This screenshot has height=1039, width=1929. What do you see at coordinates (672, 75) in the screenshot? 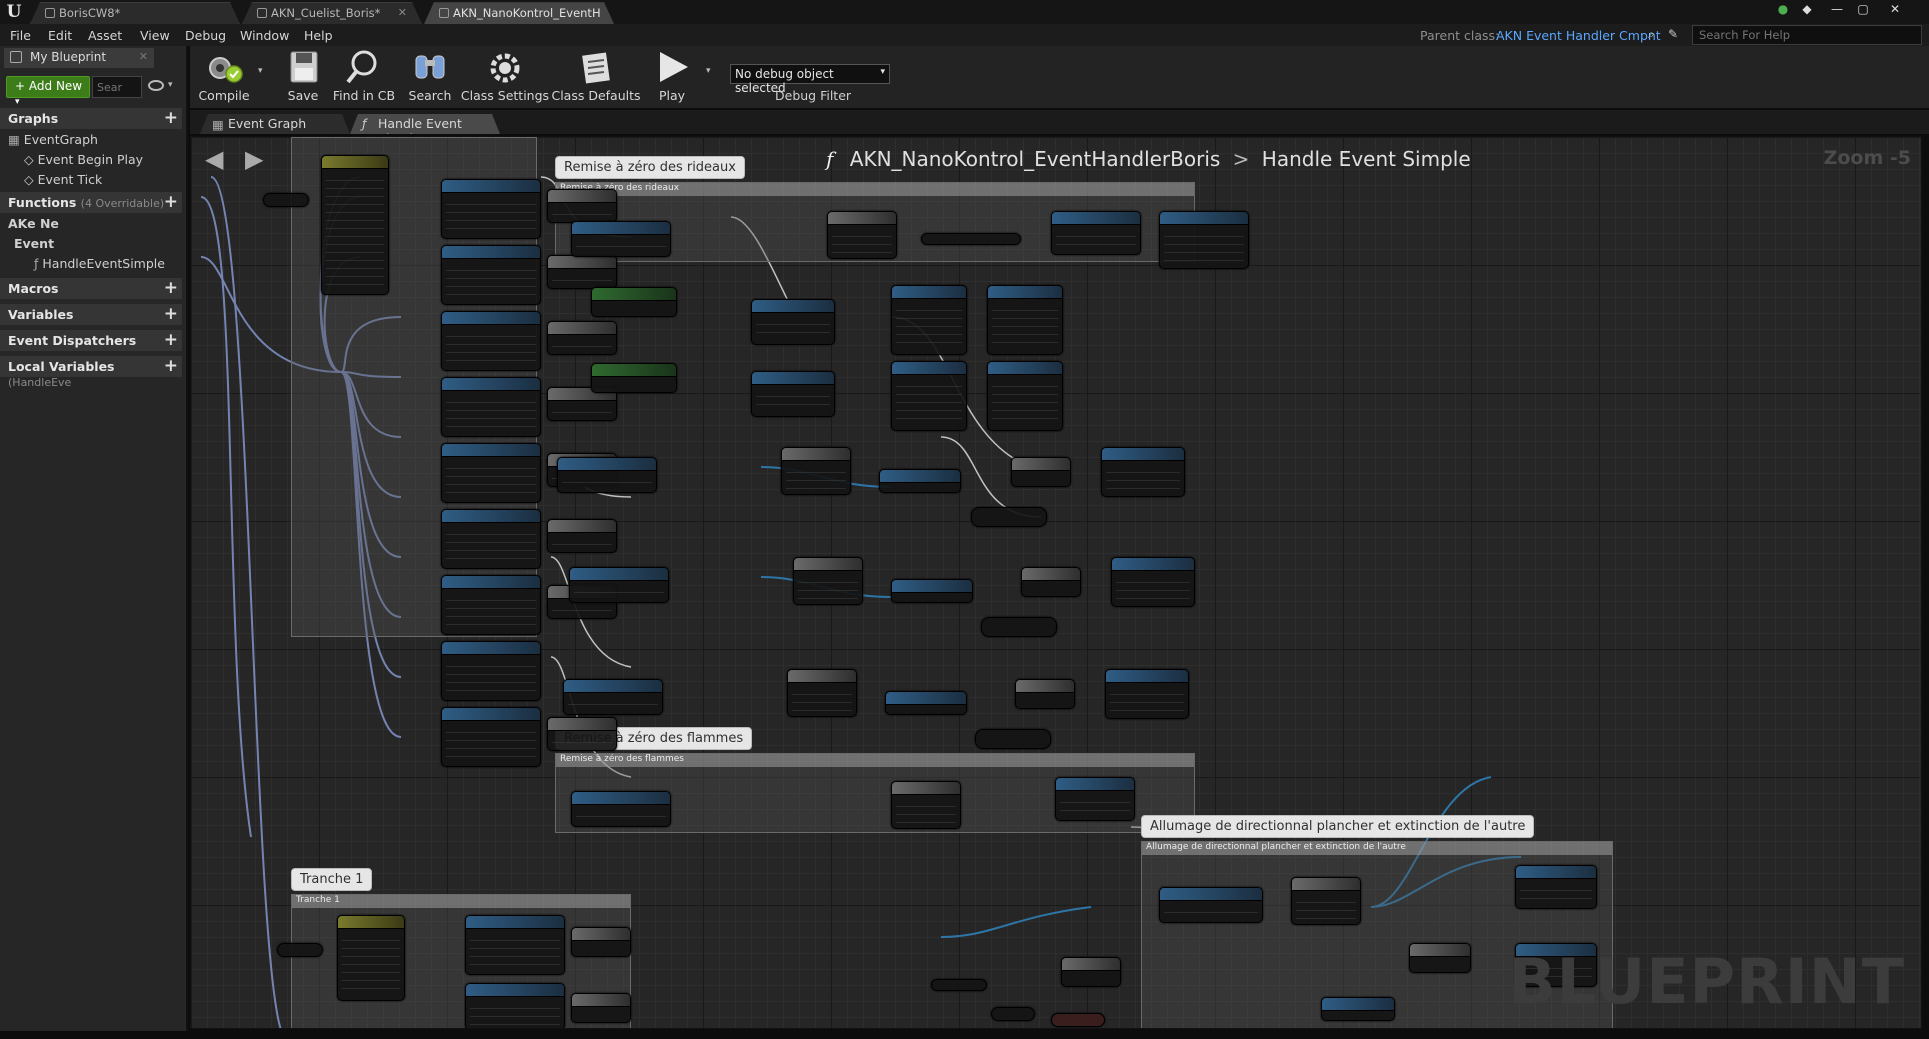
I see `play-button: Play` at bounding box center [672, 75].